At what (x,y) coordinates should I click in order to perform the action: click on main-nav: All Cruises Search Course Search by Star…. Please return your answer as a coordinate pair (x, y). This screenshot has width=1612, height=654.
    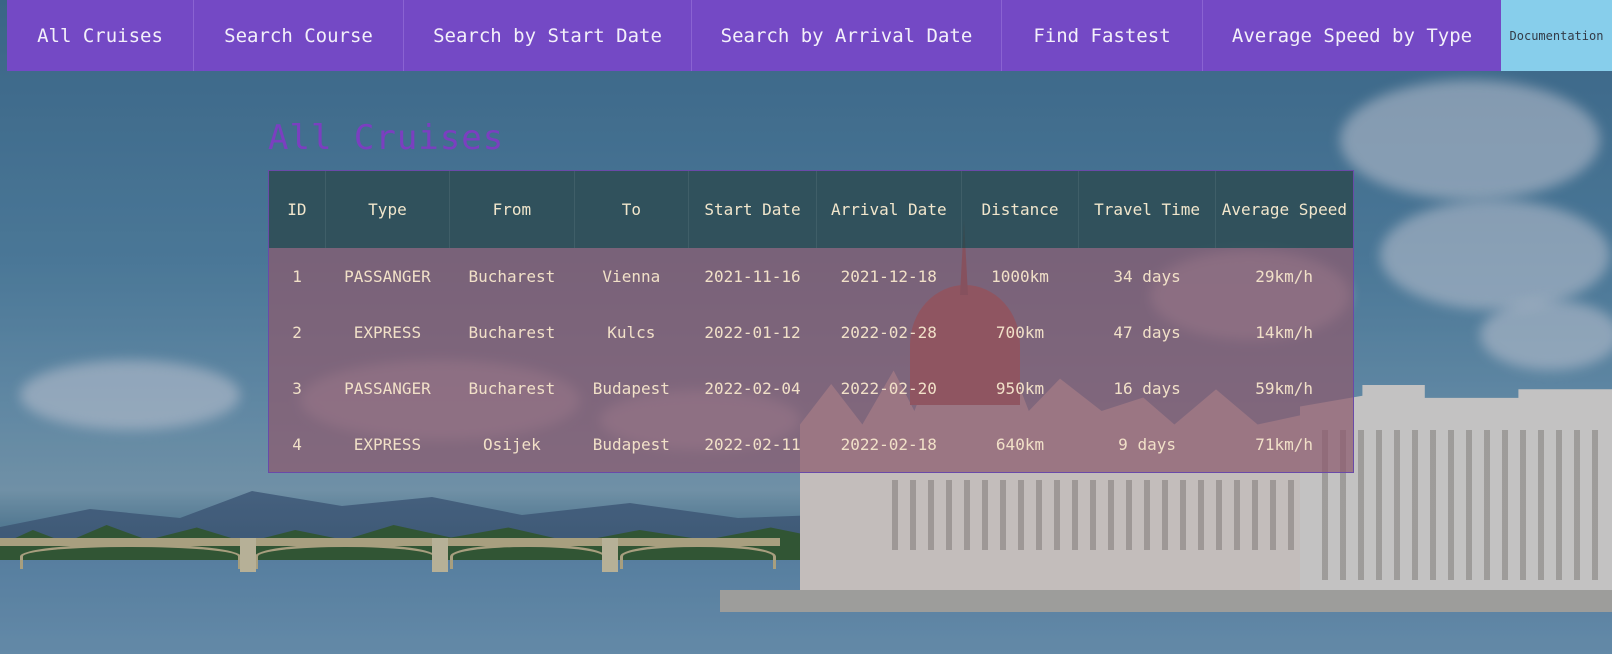
    Looking at the image, I should click on (754, 35).